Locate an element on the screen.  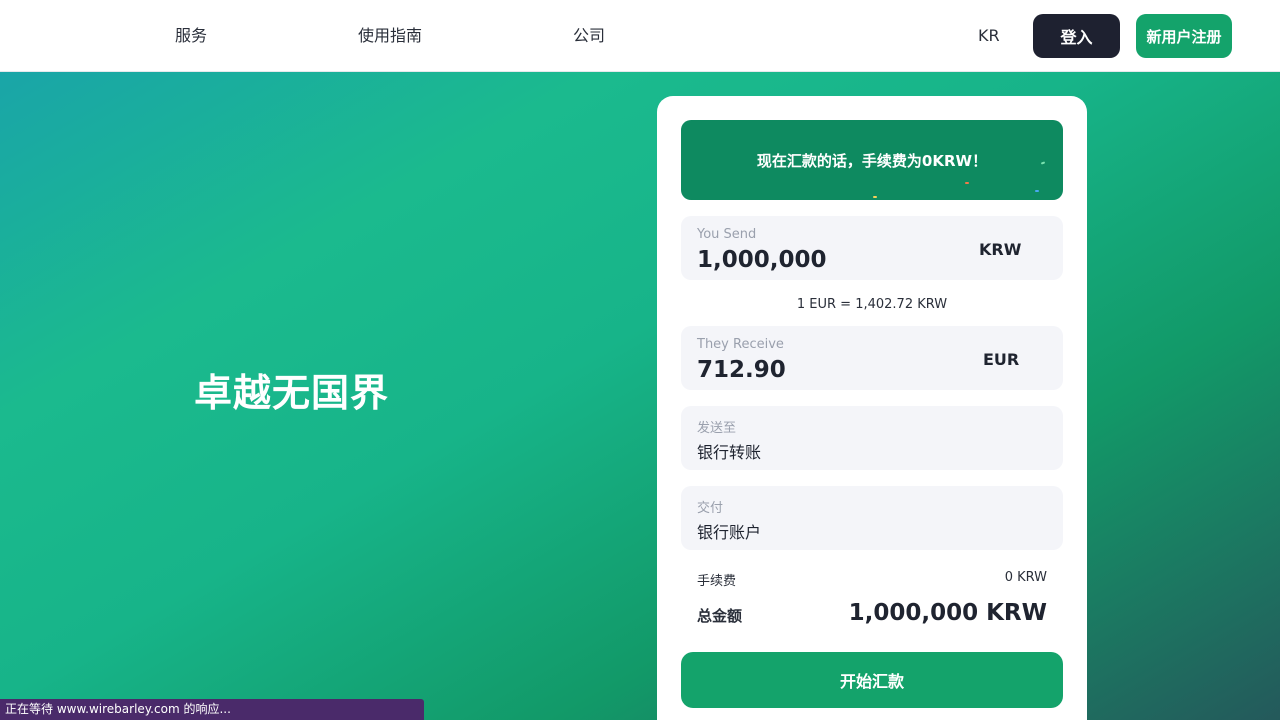
promo-text: 现在汇款的话，手续费为0KRW！ is located at coordinates (872, 160).